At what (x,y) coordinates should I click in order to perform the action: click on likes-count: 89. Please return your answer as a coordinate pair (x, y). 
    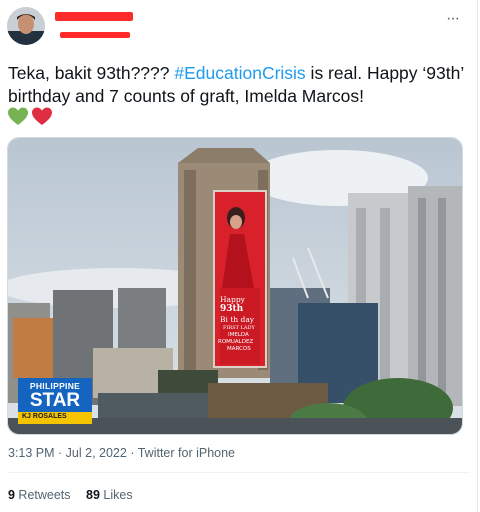
    Looking at the image, I should click on (93, 495).